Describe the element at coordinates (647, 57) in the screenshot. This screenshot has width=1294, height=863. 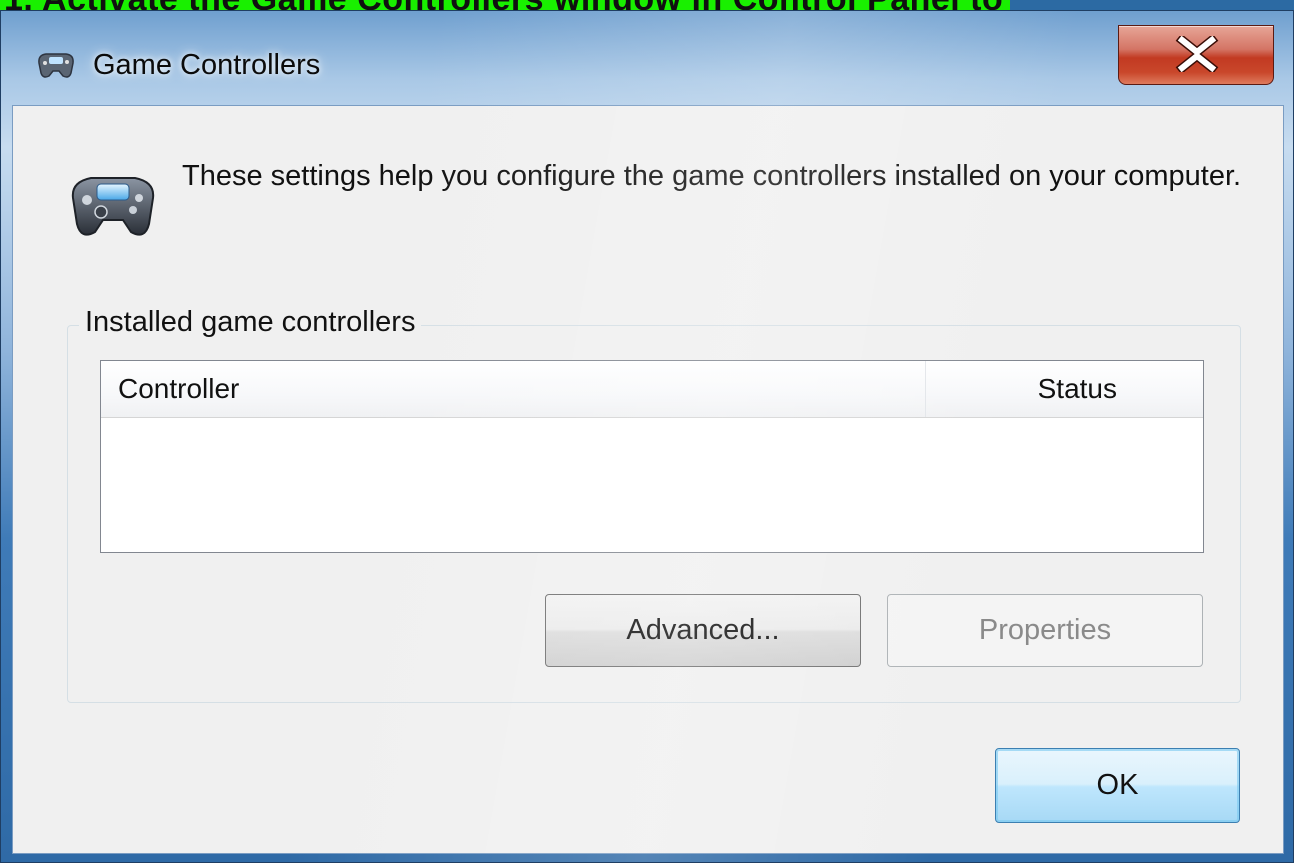
I see `title-bar: Game Controllers` at that location.